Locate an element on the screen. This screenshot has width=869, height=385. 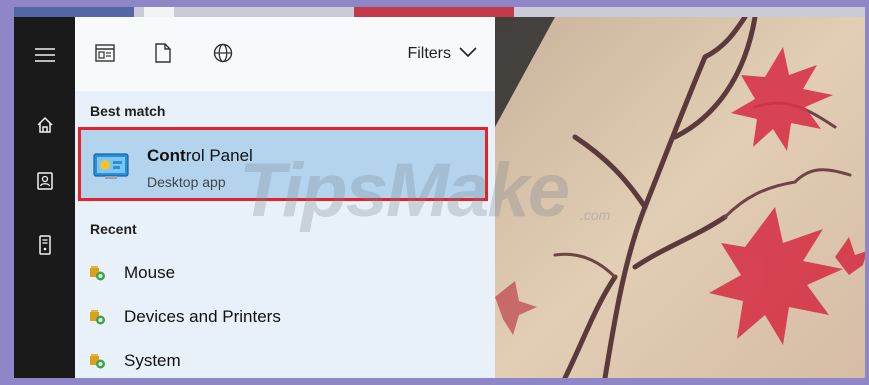
start-rail is located at coordinates (44, 197).